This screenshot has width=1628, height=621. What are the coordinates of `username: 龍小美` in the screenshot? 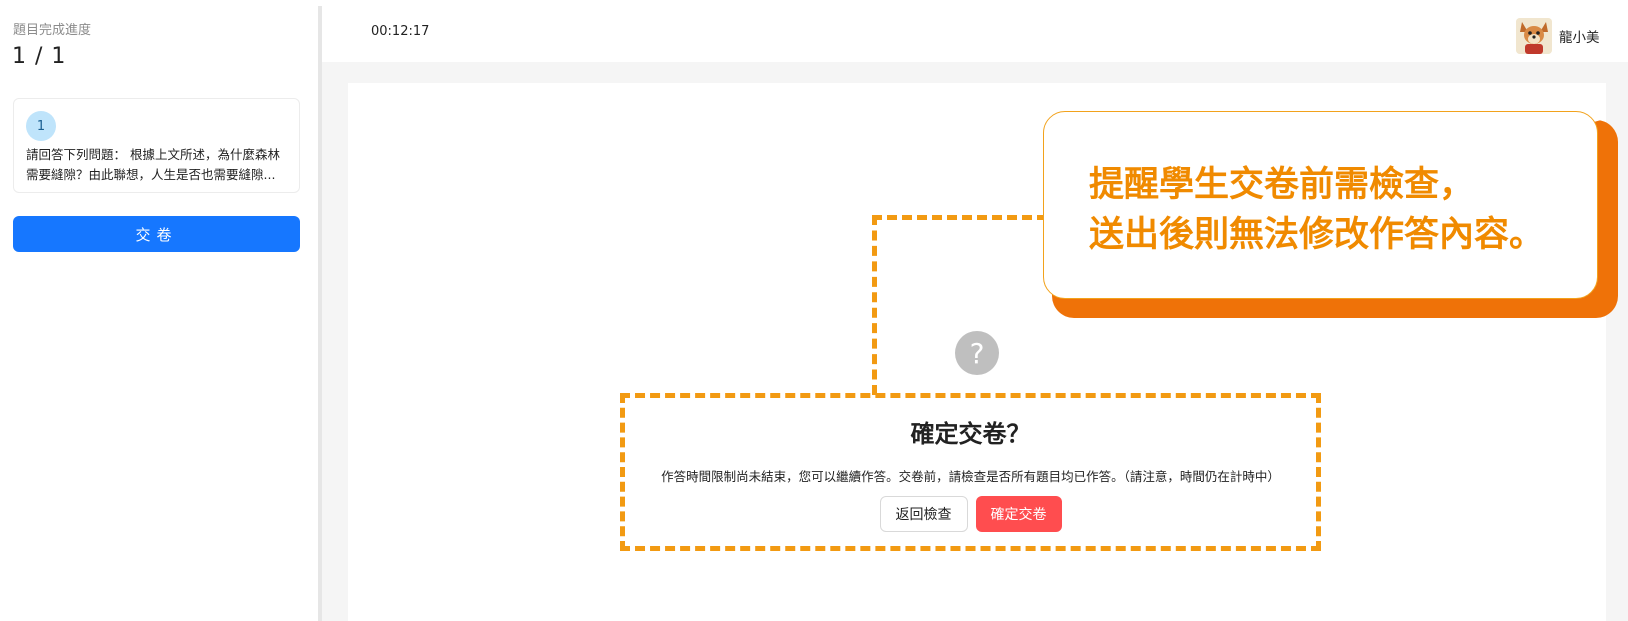 It's located at (1579, 36).